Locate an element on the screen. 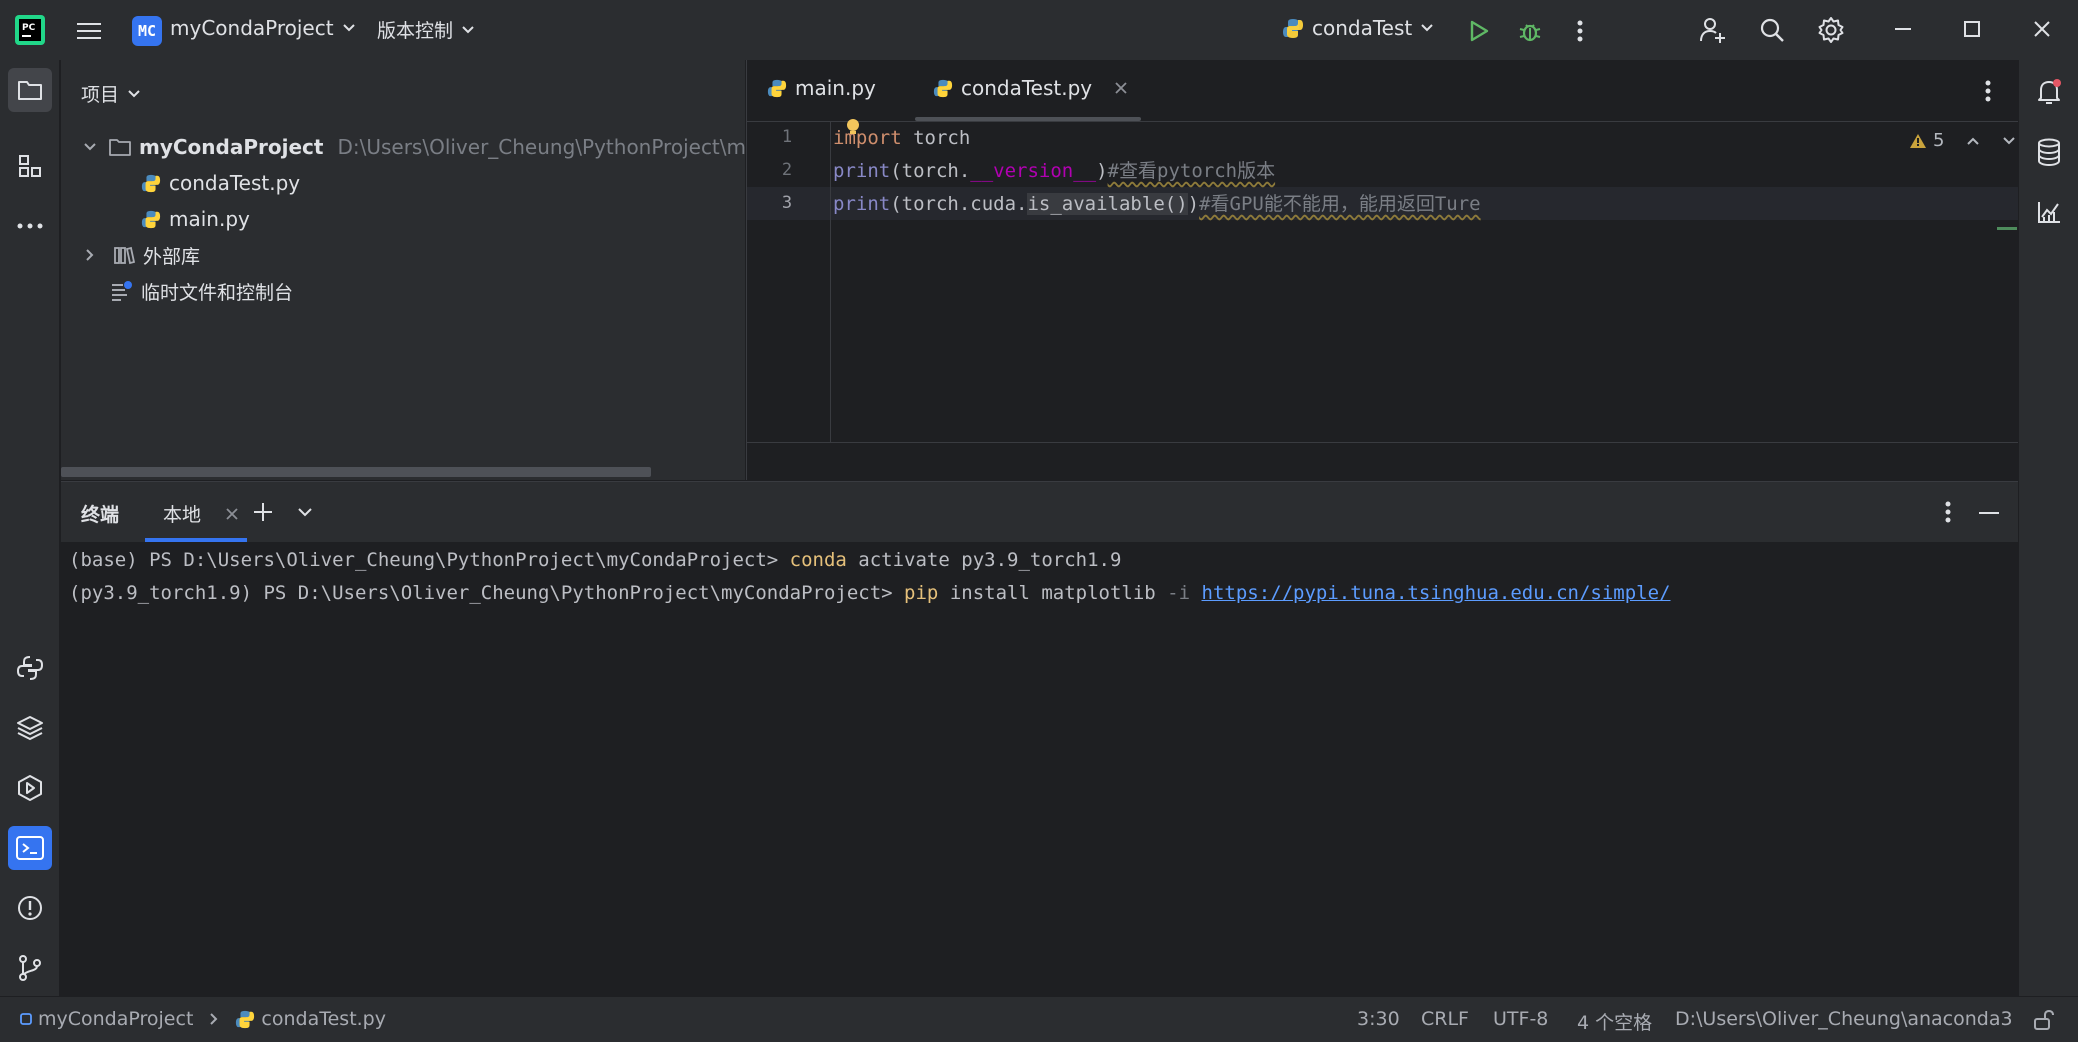 This screenshot has height=1042, width=2078. editor-tab-bar: main.py condaTest.py is located at coordinates (1383, 91).